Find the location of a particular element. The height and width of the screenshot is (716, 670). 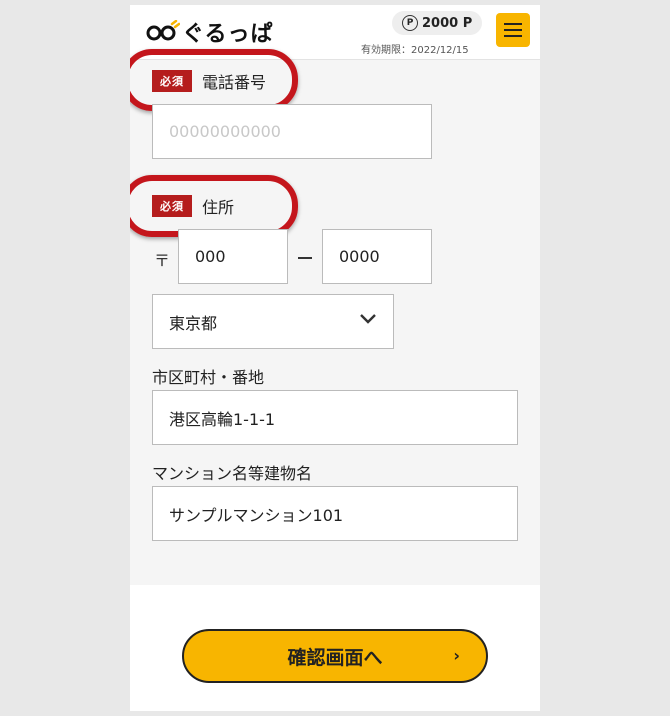

prefecture-select: 東京都 is located at coordinates (273, 321).